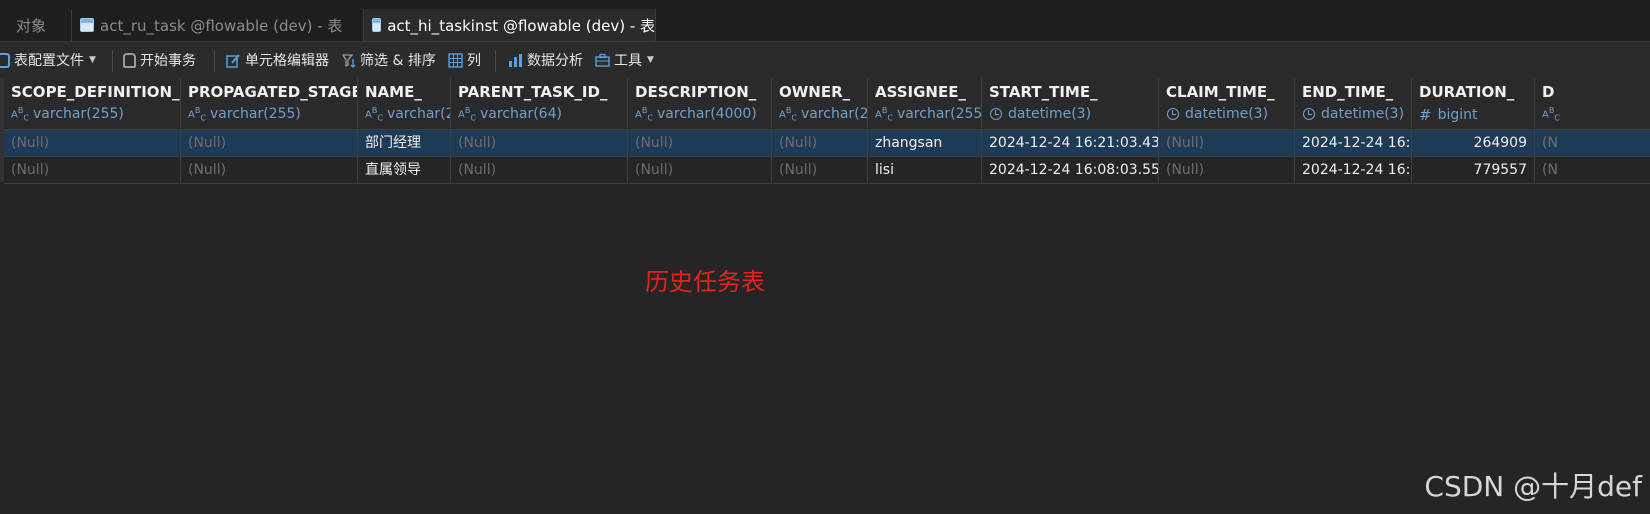 This screenshot has height=514, width=1650. Describe the element at coordinates (925, 170) in the screenshot. I see `table-cell: lisi` at that location.